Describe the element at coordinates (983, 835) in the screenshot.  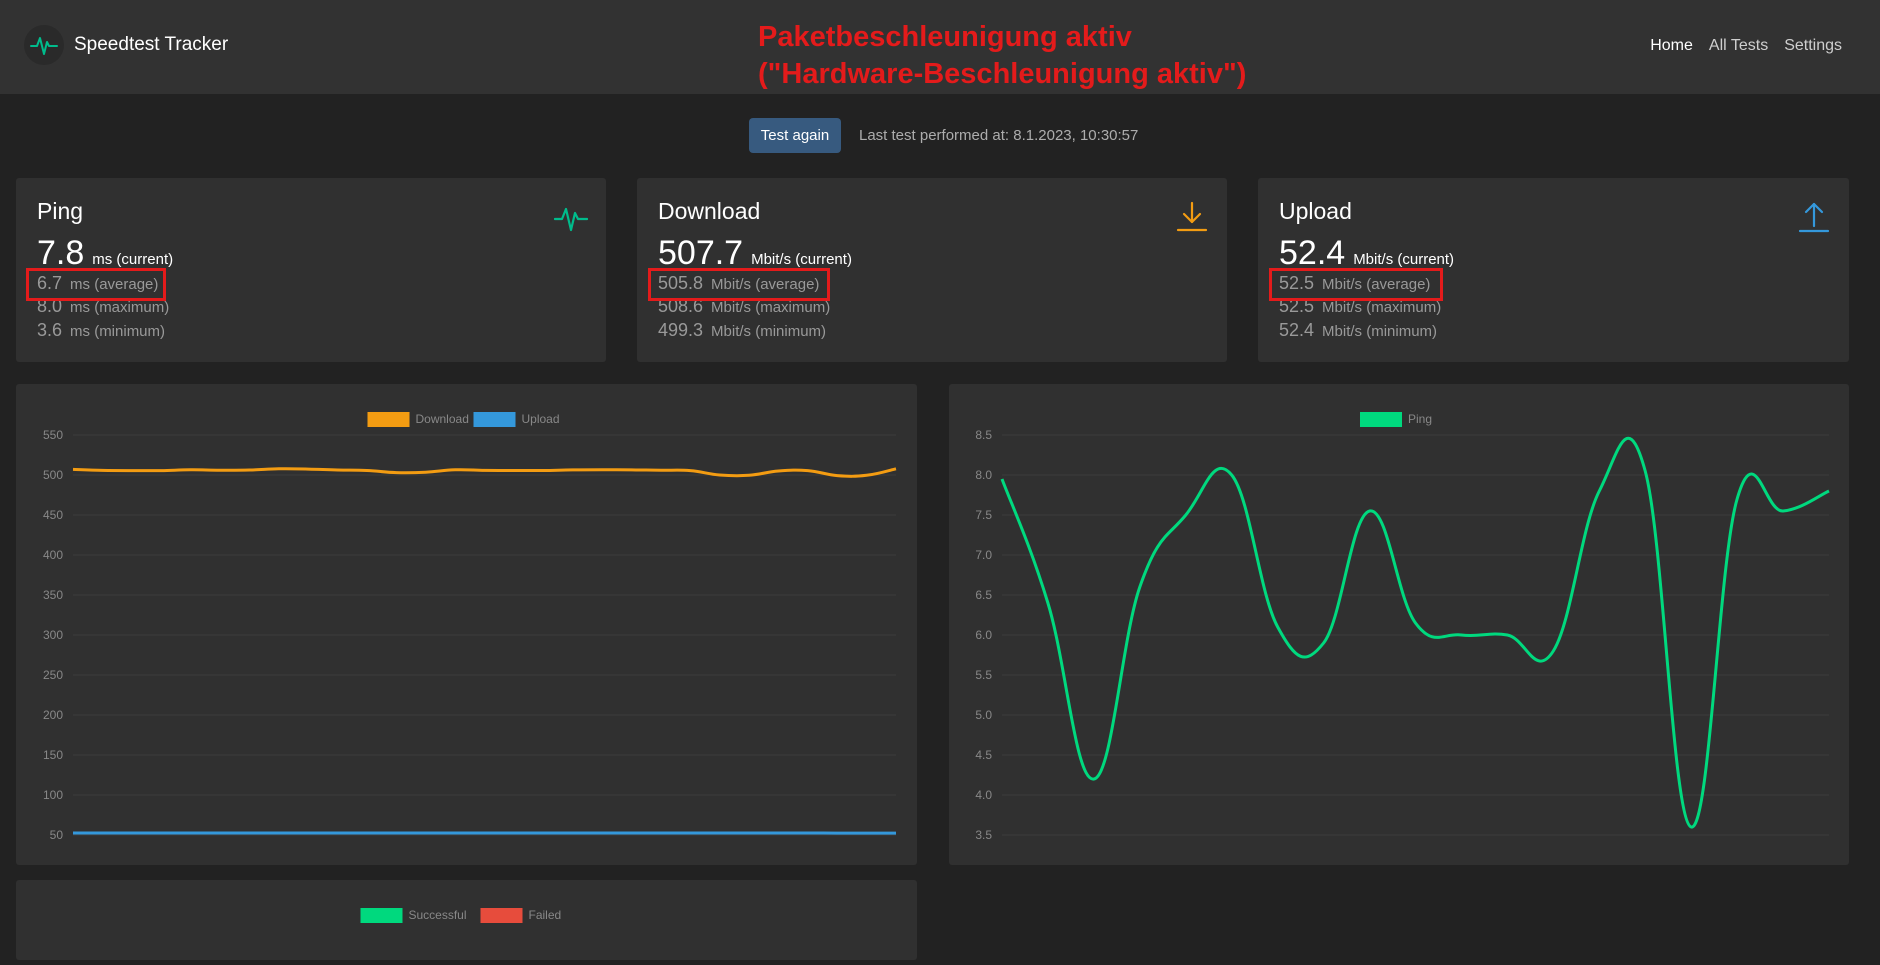
I see `y-tick-label: 3.5` at that location.